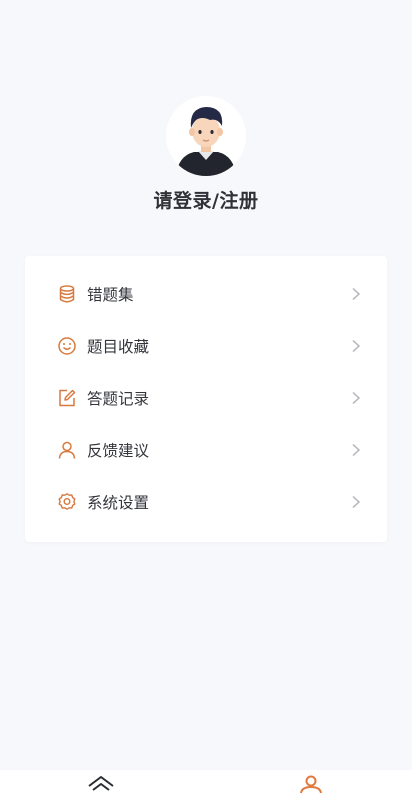 The width and height of the screenshot is (412, 793). I want to click on smile-icon, so click(67, 346).